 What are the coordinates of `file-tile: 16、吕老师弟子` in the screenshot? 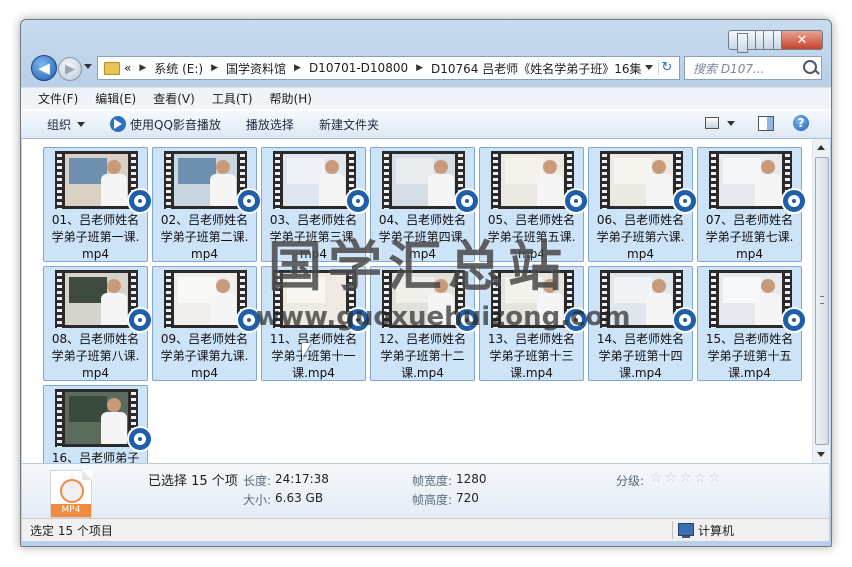 It's located at (98, 424).